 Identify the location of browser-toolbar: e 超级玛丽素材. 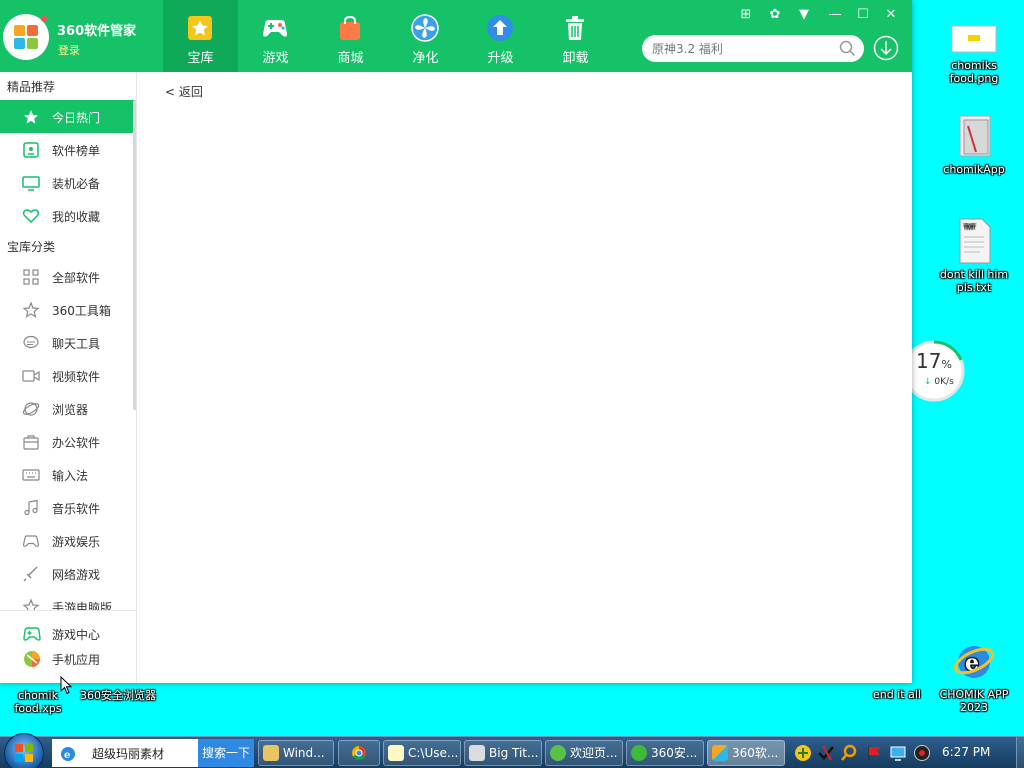
(125, 753).